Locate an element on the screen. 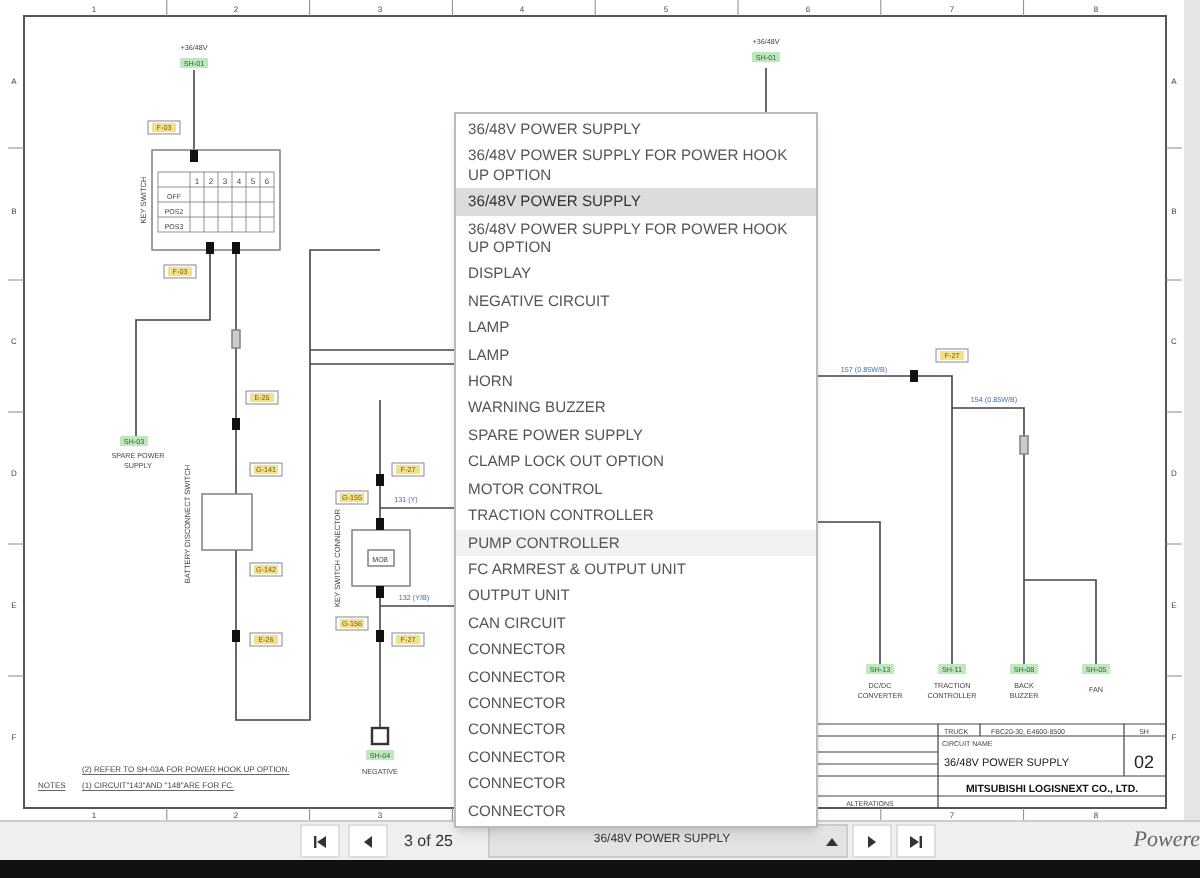 The image size is (1200, 878). last-page-button is located at coordinates (916, 841).